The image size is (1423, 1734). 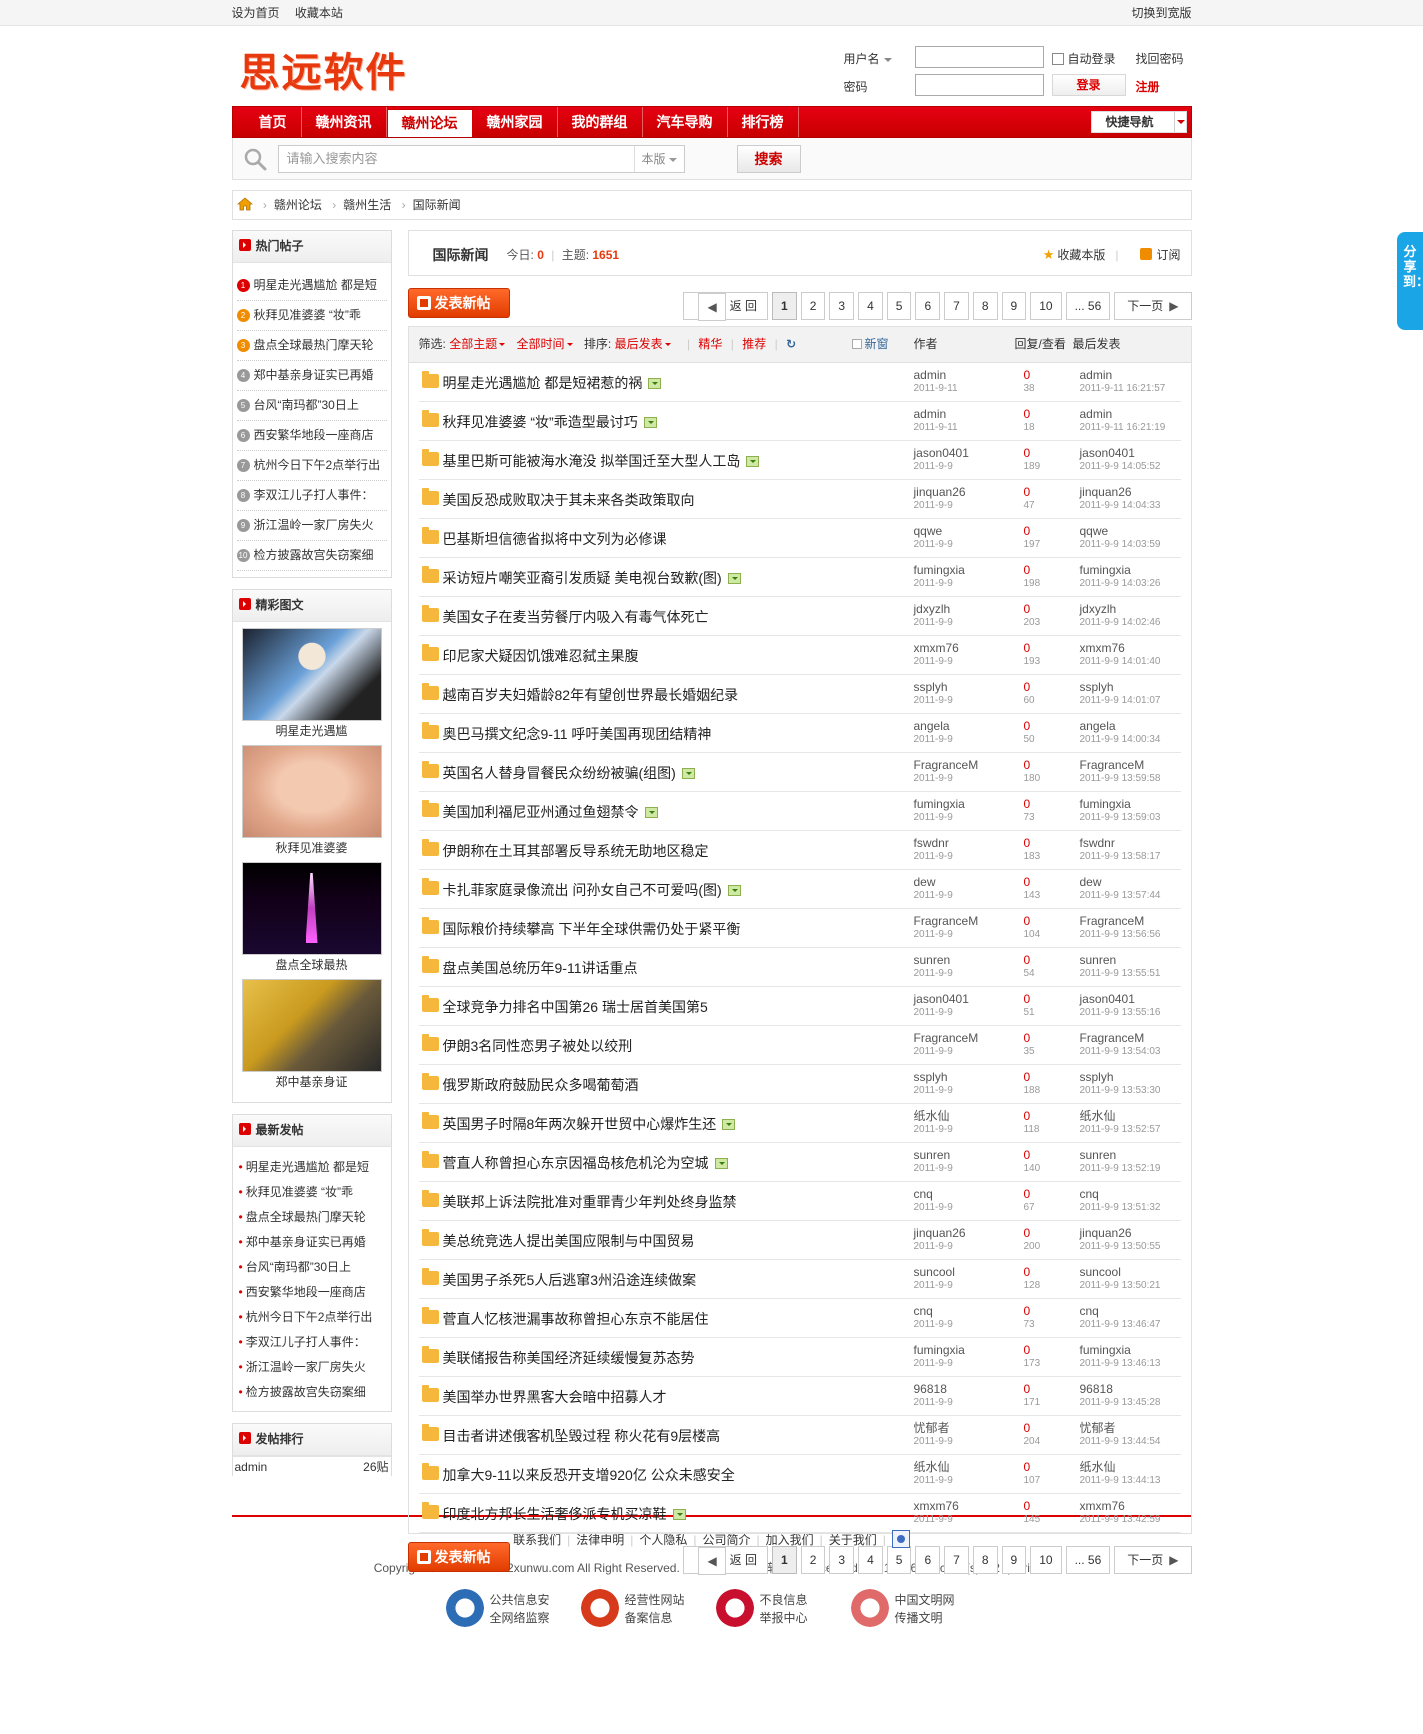 I want to click on breadcrumb-life: 赣州生活, so click(x=367, y=205).